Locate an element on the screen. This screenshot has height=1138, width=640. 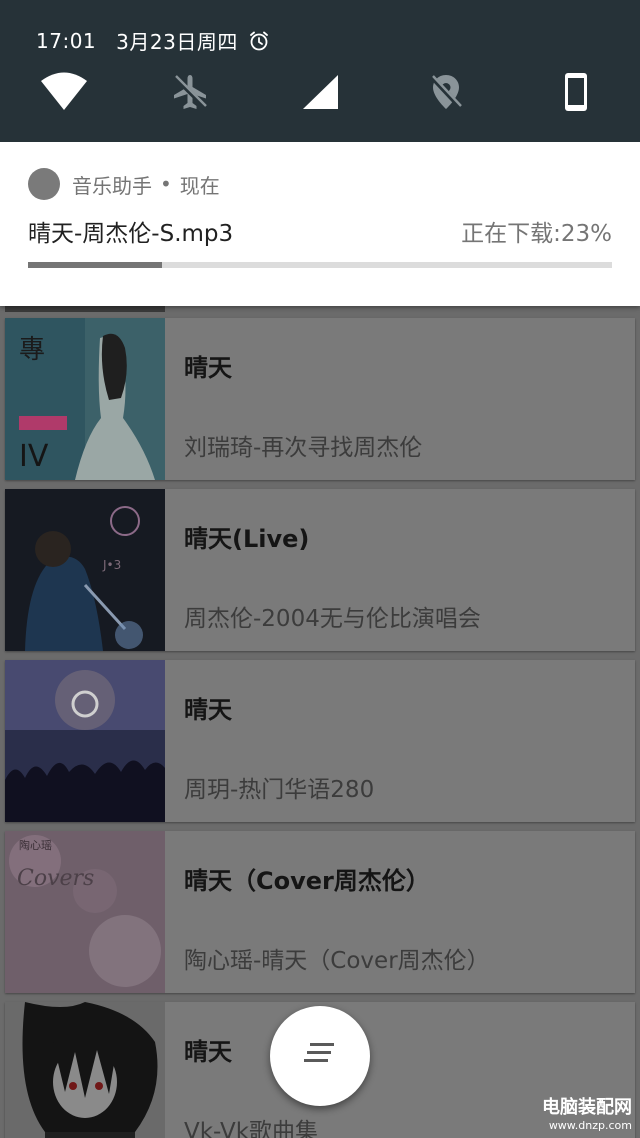
playlist-icon is located at coordinates (320, 1056).